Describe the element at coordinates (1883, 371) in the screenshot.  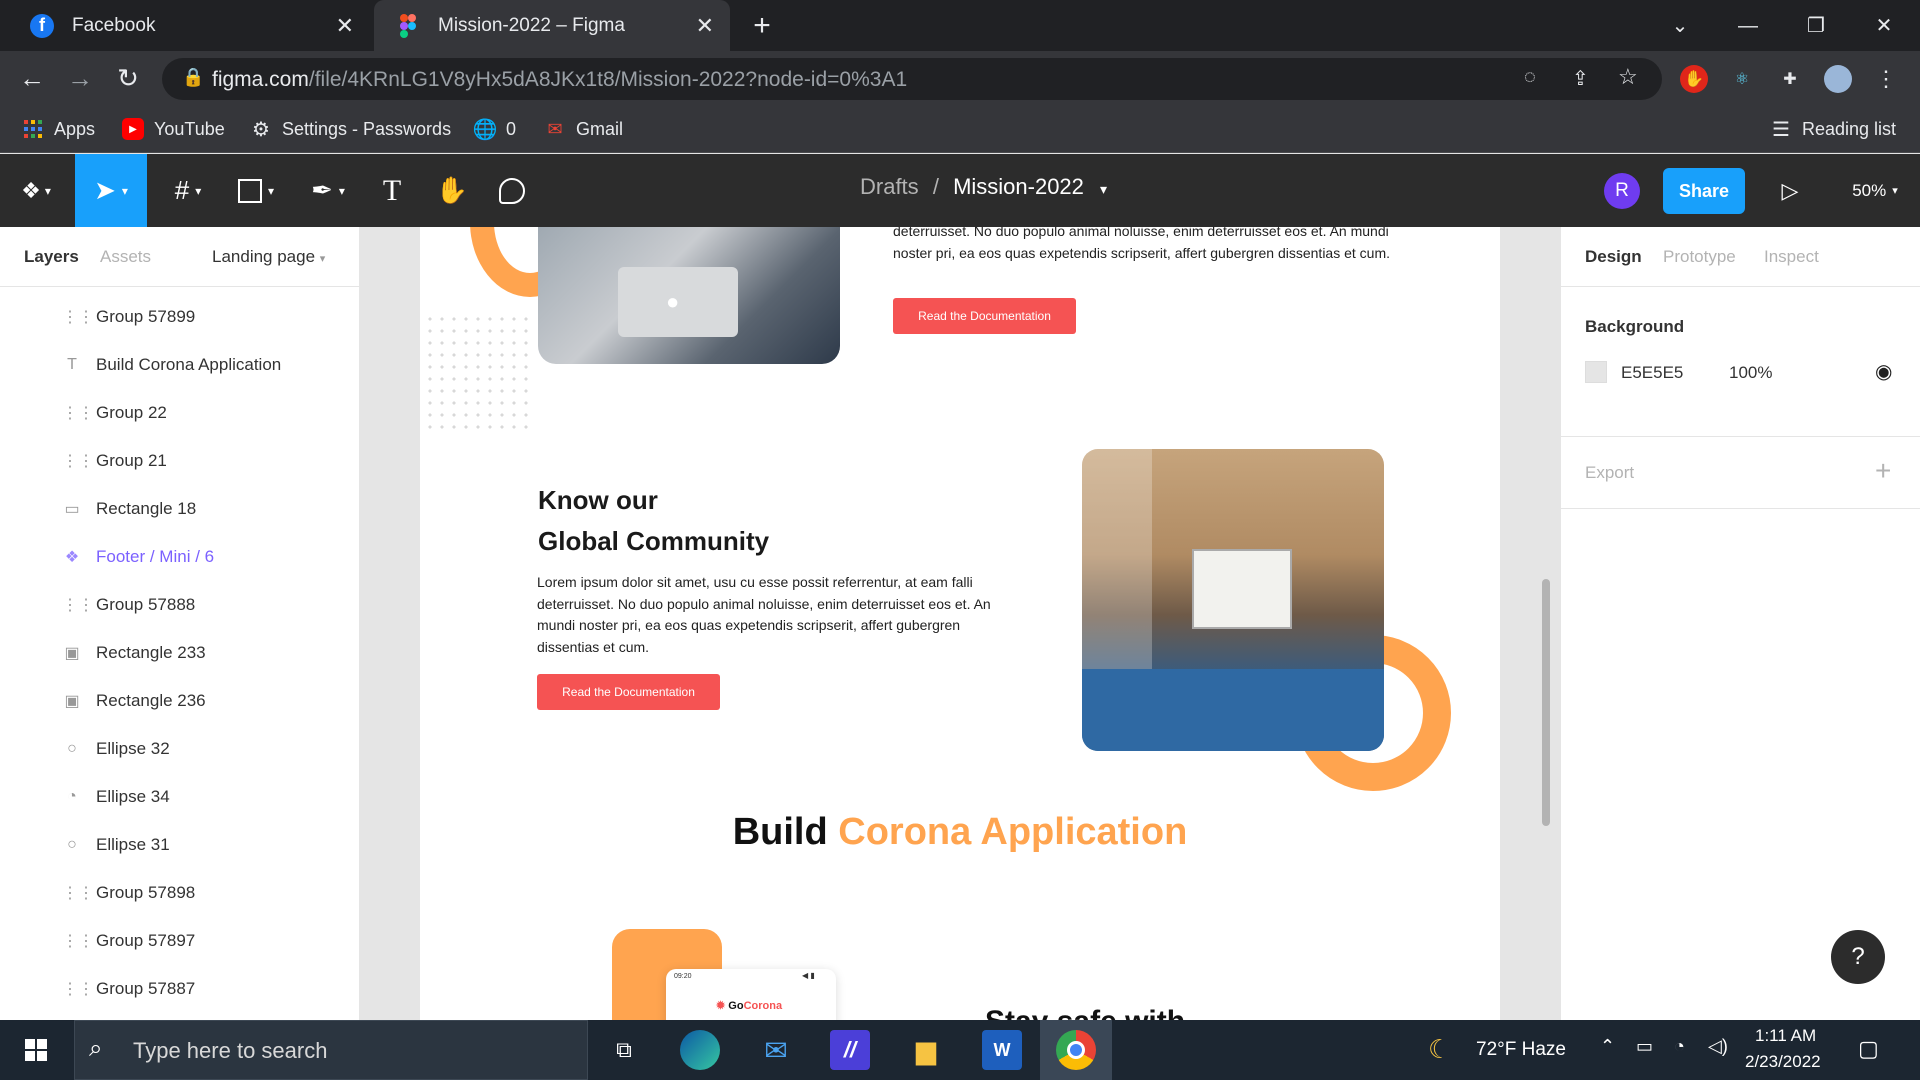
I see `eye-icon: ◉` at that location.